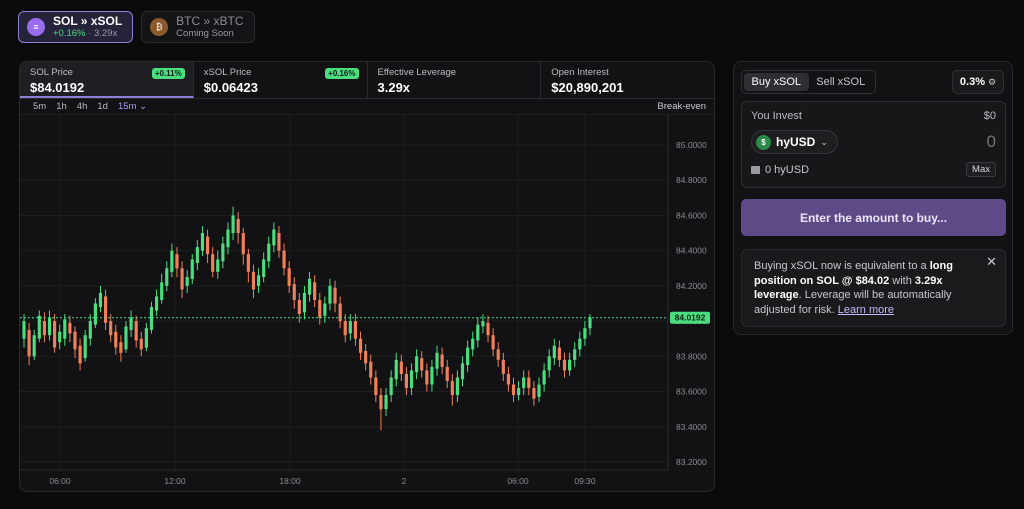 The height and width of the screenshot is (509, 1024). What do you see at coordinates (866, 310) in the screenshot?
I see `learn-more-link: Learn more` at bounding box center [866, 310].